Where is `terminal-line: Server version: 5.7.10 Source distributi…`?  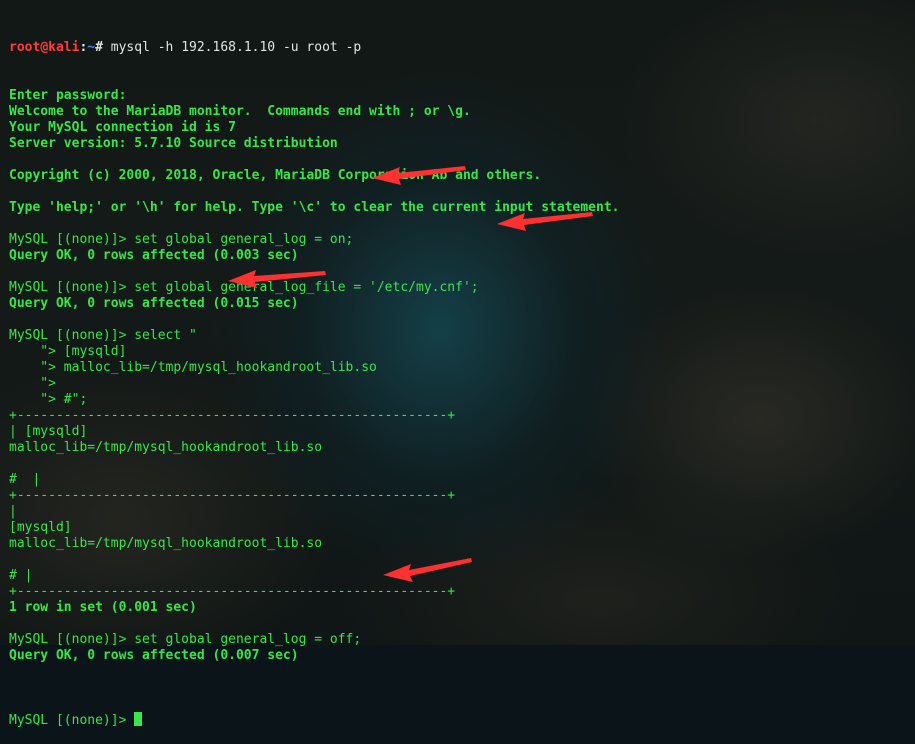 terminal-line: Server version: 5.7.10 Source distributi… is located at coordinates (173, 143).